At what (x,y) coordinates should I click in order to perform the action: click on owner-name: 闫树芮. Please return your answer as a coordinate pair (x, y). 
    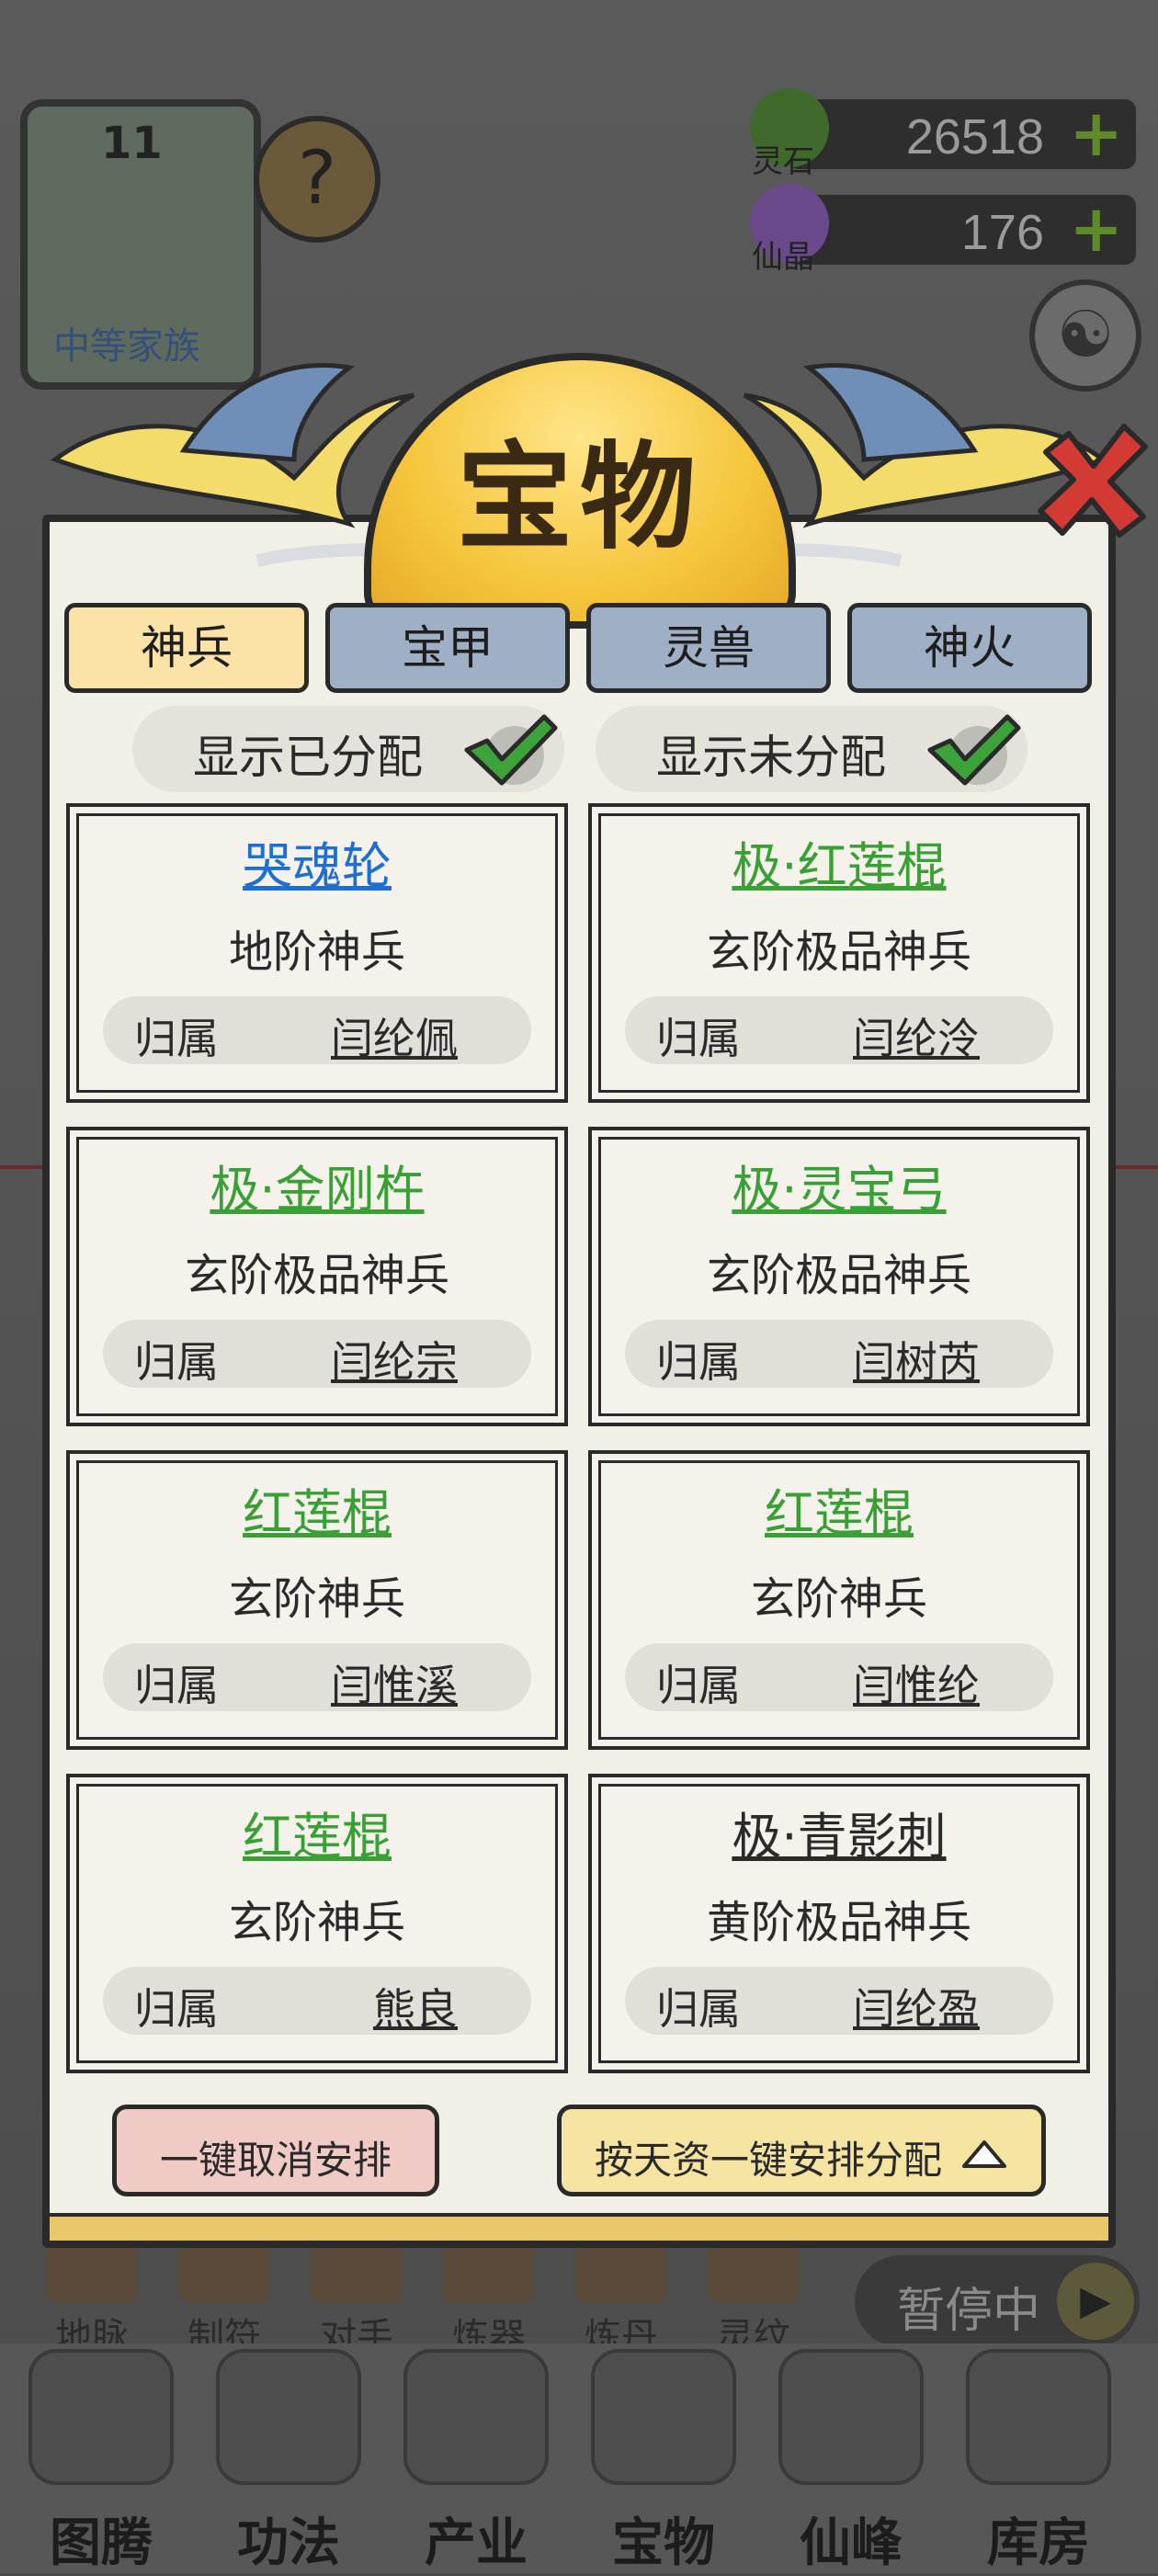
    Looking at the image, I should click on (916, 1359).